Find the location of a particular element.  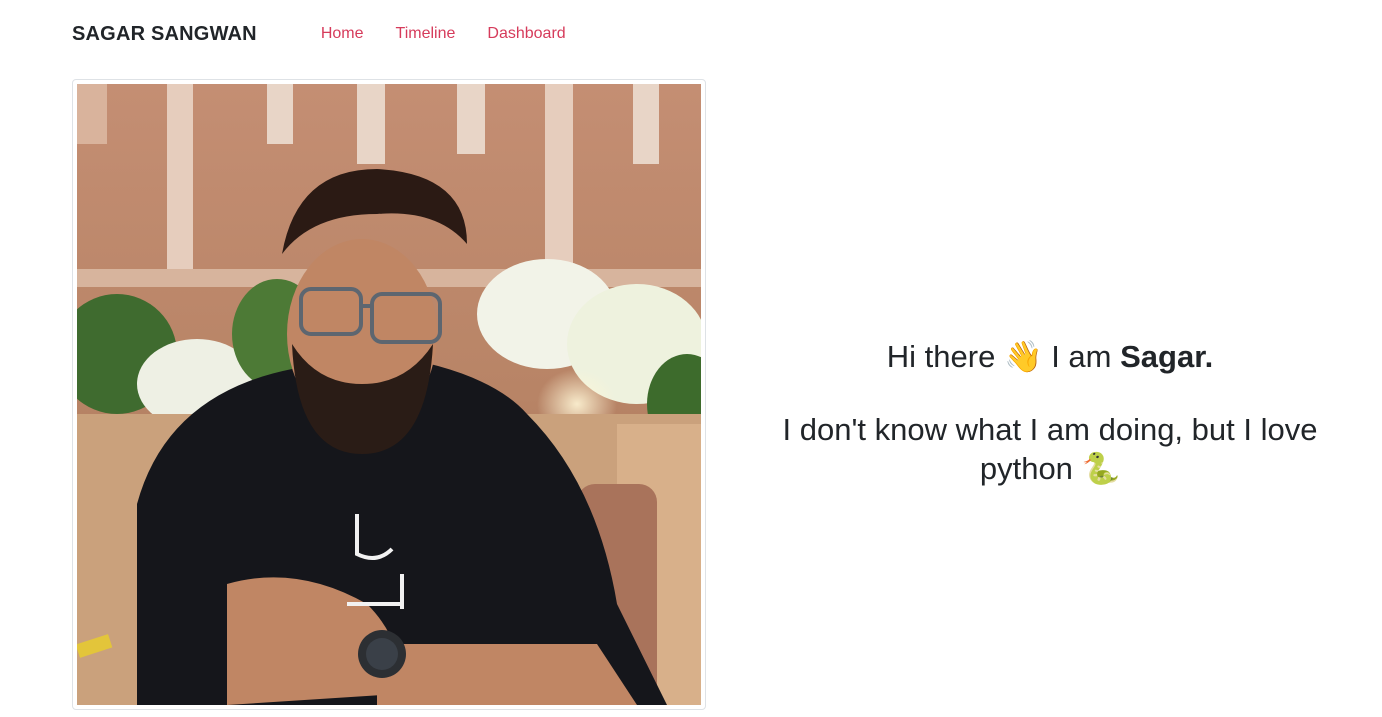

greeting: Hi there 👋 I am Sagar. is located at coordinates (1050, 357).